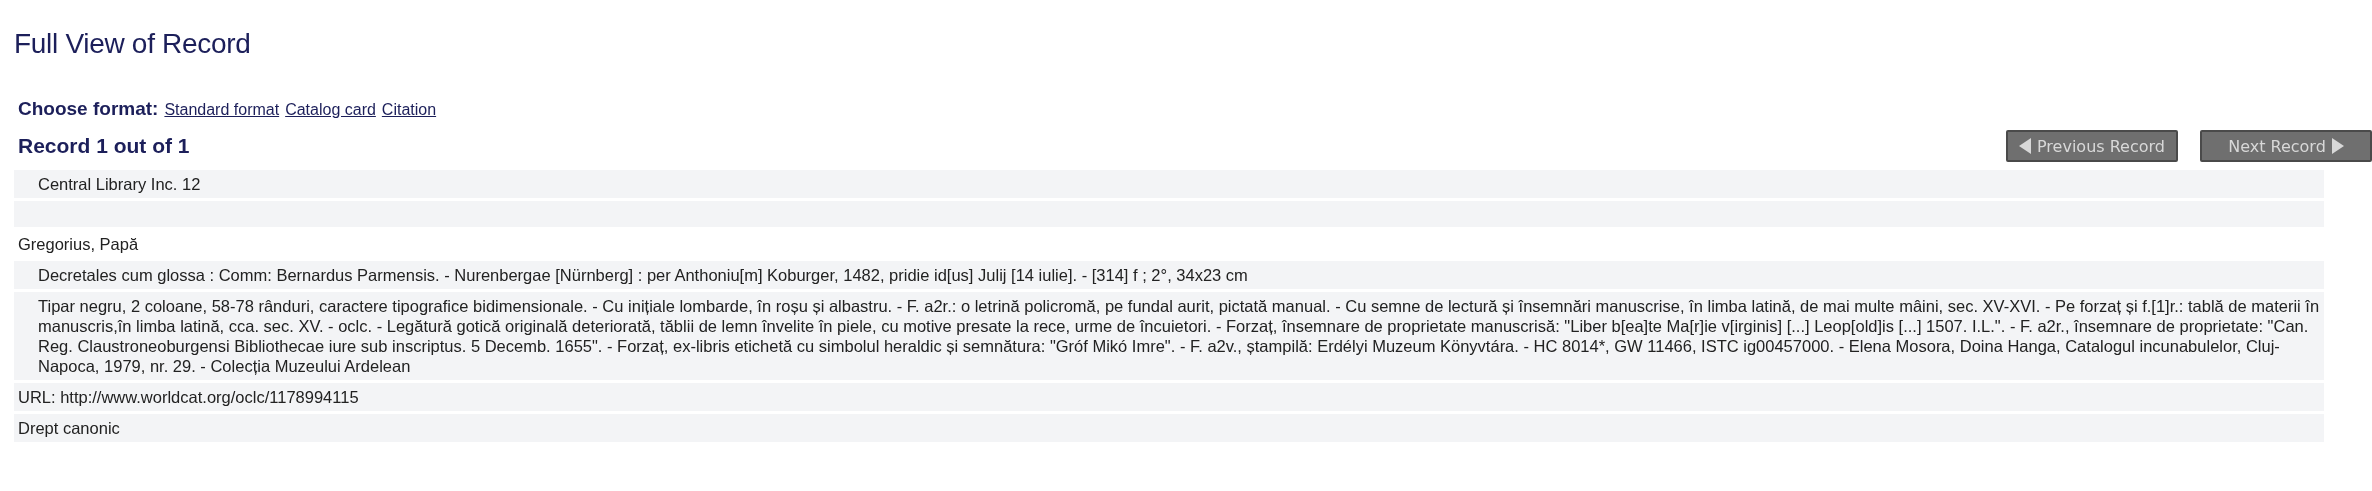 This screenshot has height=491, width=2372. Describe the element at coordinates (2286, 146) in the screenshot. I see `next-record-button: Next Record` at that location.